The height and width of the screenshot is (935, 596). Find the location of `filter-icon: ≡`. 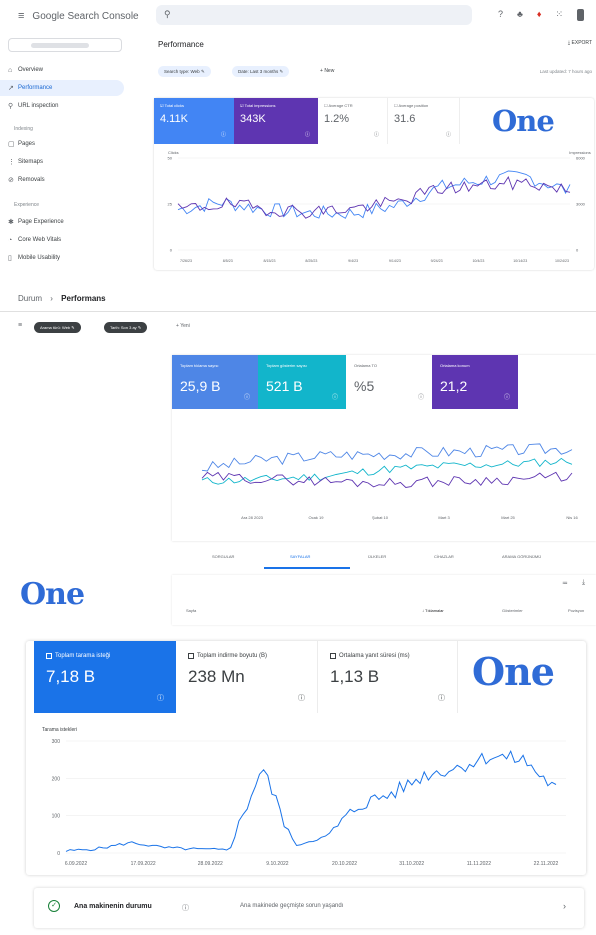

filter-icon: ≡ is located at coordinates (20, 325).